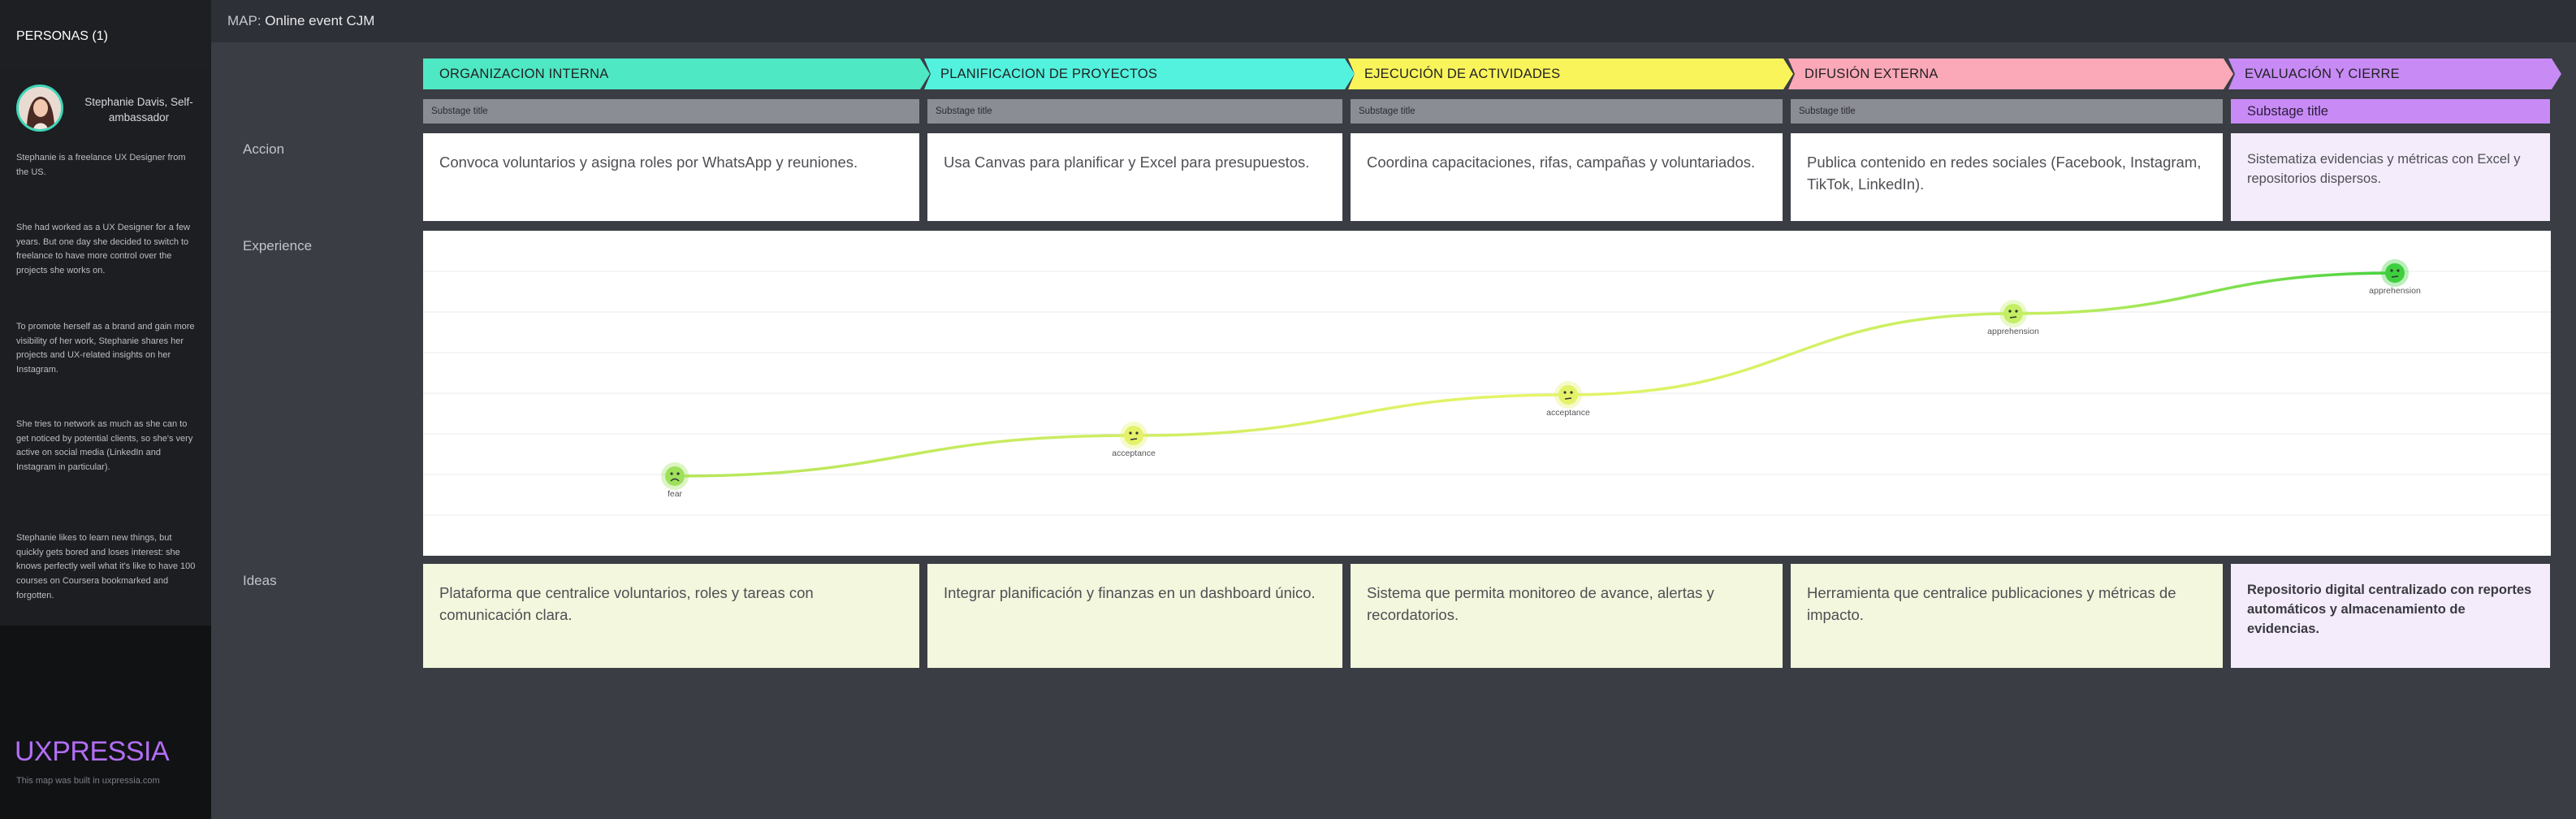 This screenshot has height=819, width=2576. I want to click on map-title-name: Online event CJM, so click(320, 21).